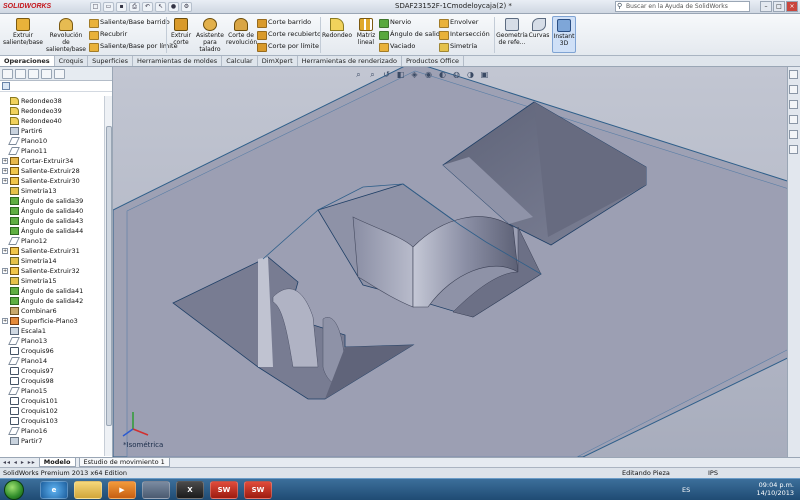  Describe the element at coordinates (181, 32) in the screenshot. I see `extrude-cut-button: Extruir corte` at that location.